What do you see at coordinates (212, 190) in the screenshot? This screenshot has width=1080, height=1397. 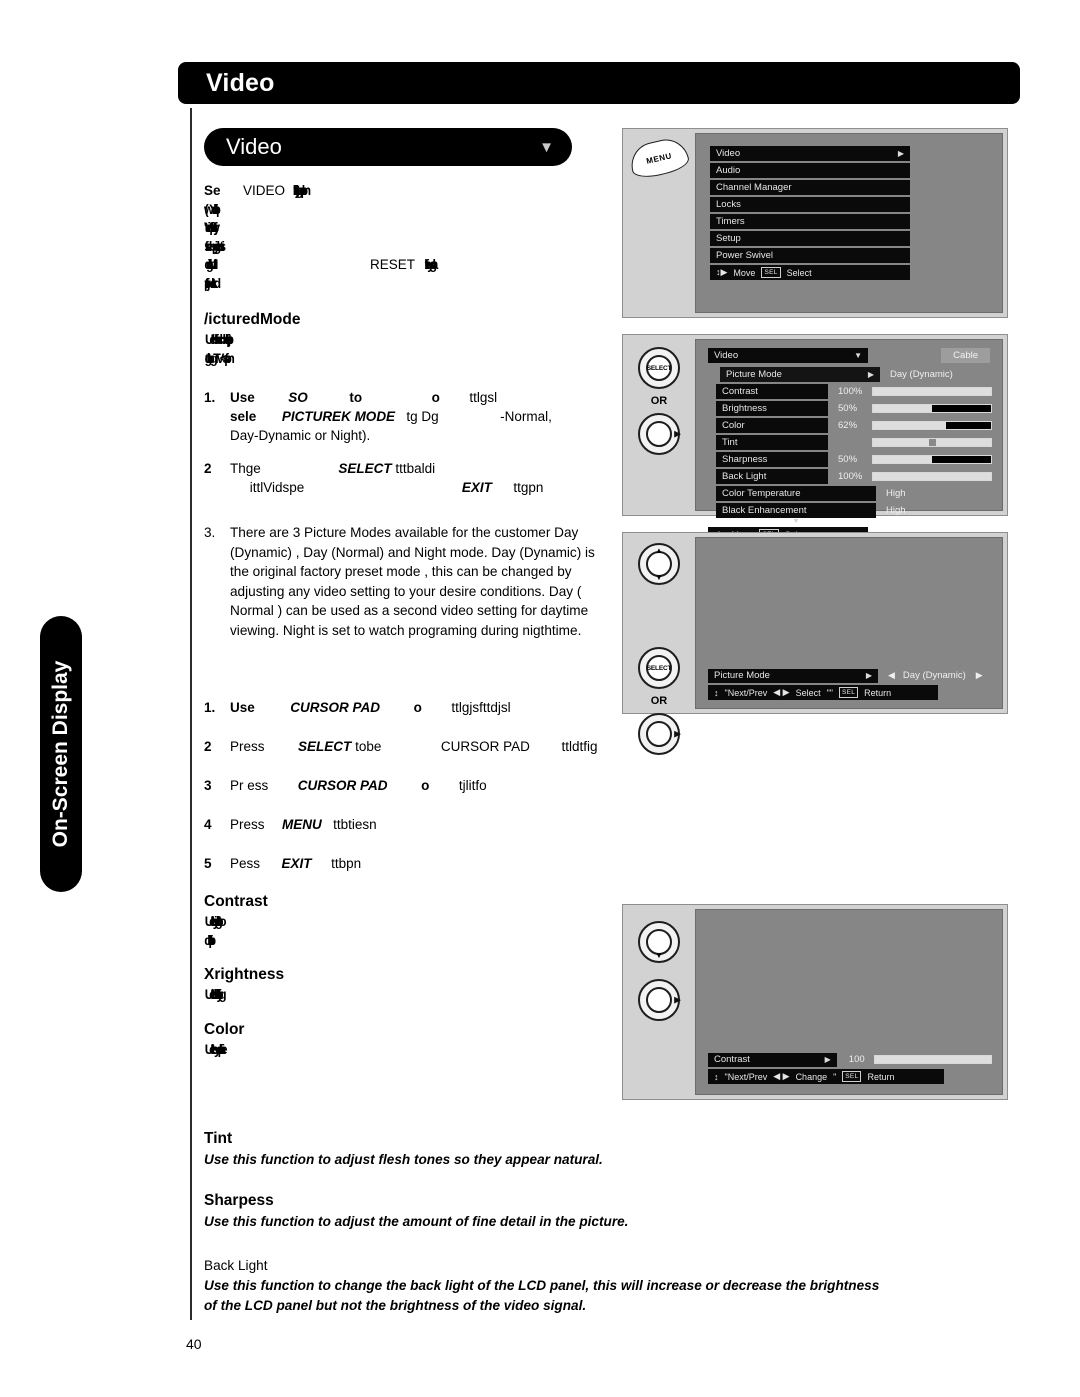 I see `intro-line1-a: Se` at bounding box center [212, 190].